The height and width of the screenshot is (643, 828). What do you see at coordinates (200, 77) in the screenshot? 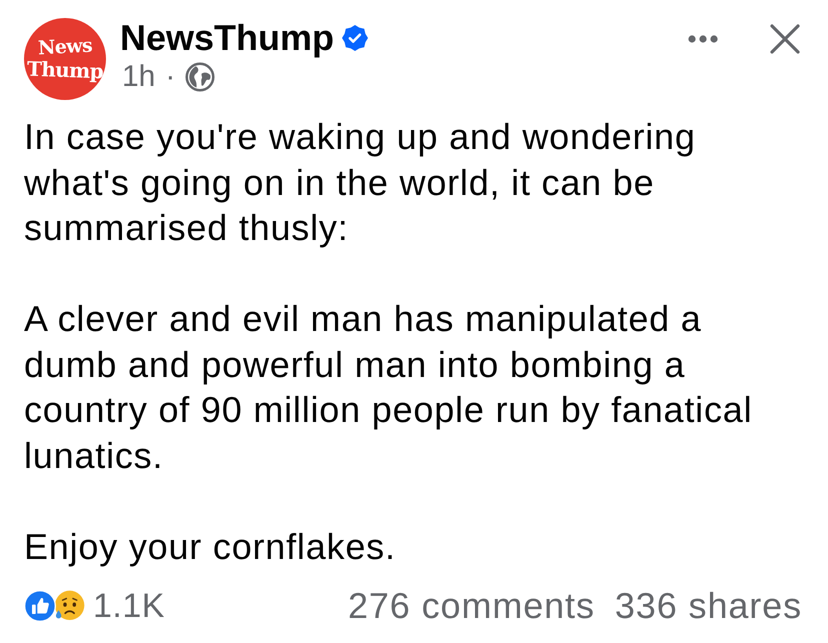
I see `globe-icon` at bounding box center [200, 77].